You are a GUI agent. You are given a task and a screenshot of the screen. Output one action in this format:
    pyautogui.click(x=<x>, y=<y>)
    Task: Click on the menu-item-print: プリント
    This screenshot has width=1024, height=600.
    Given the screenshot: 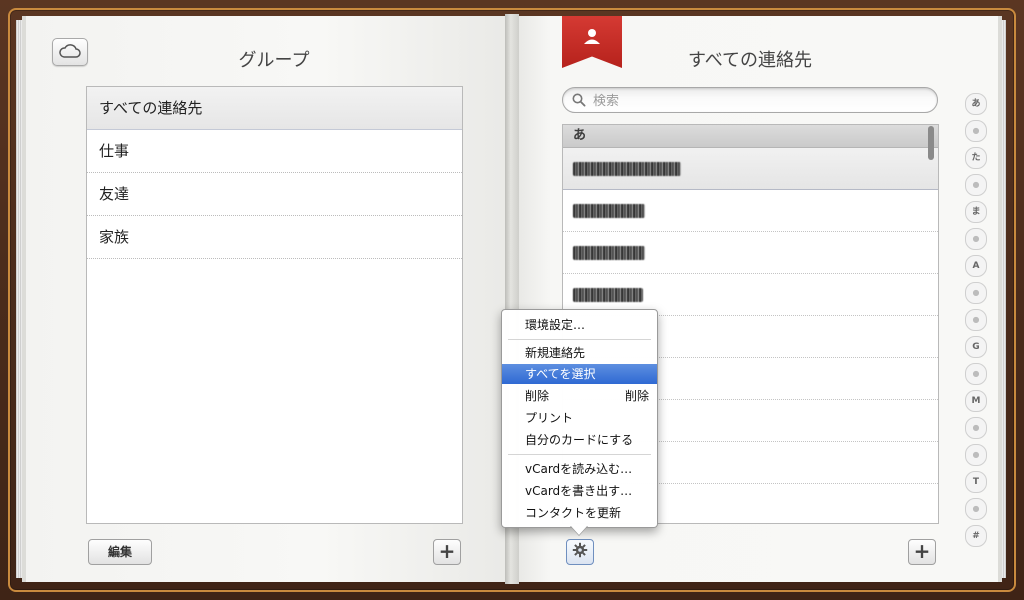 What is the action you would take?
    pyautogui.click(x=579, y=418)
    